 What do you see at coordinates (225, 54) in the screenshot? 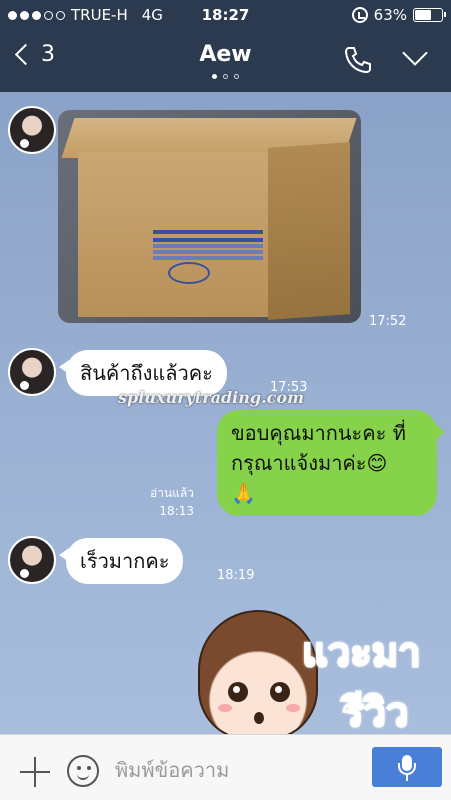
I see `chat-title: Aew` at bounding box center [225, 54].